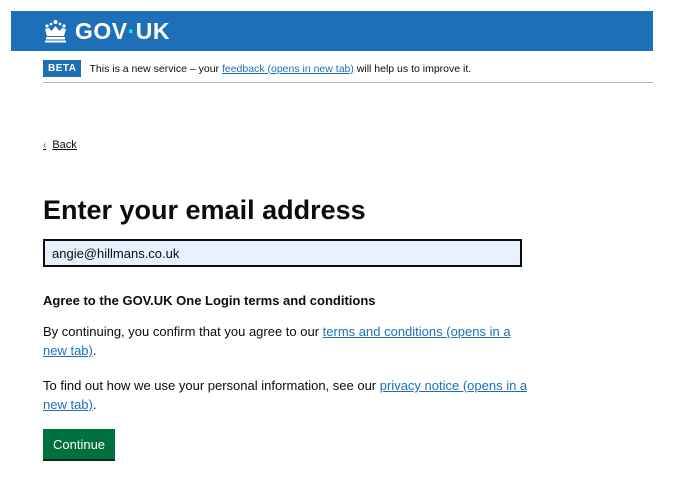 The width and height of the screenshot is (673, 481). What do you see at coordinates (79, 444) in the screenshot?
I see `continue-button: Continue` at bounding box center [79, 444].